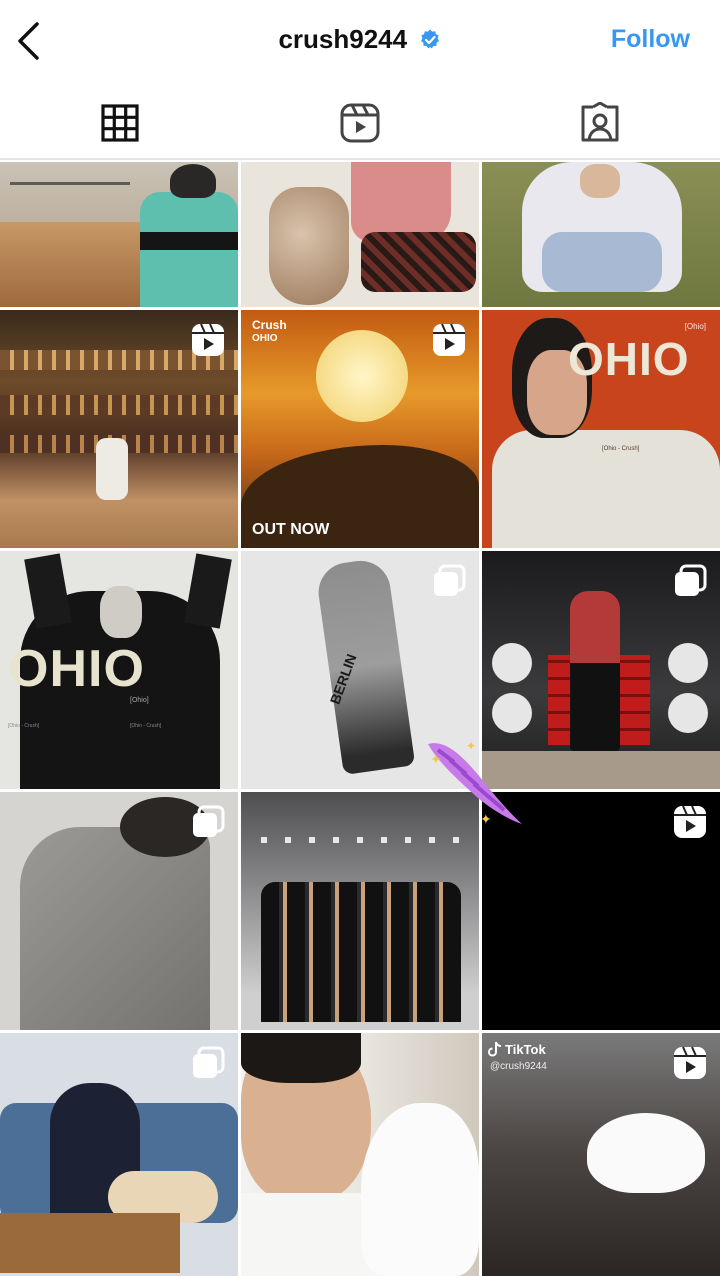 This screenshot has width=720, height=1276. Describe the element at coordinates (311, 1234) in the screenshot. I see `white-shirt` at that location.